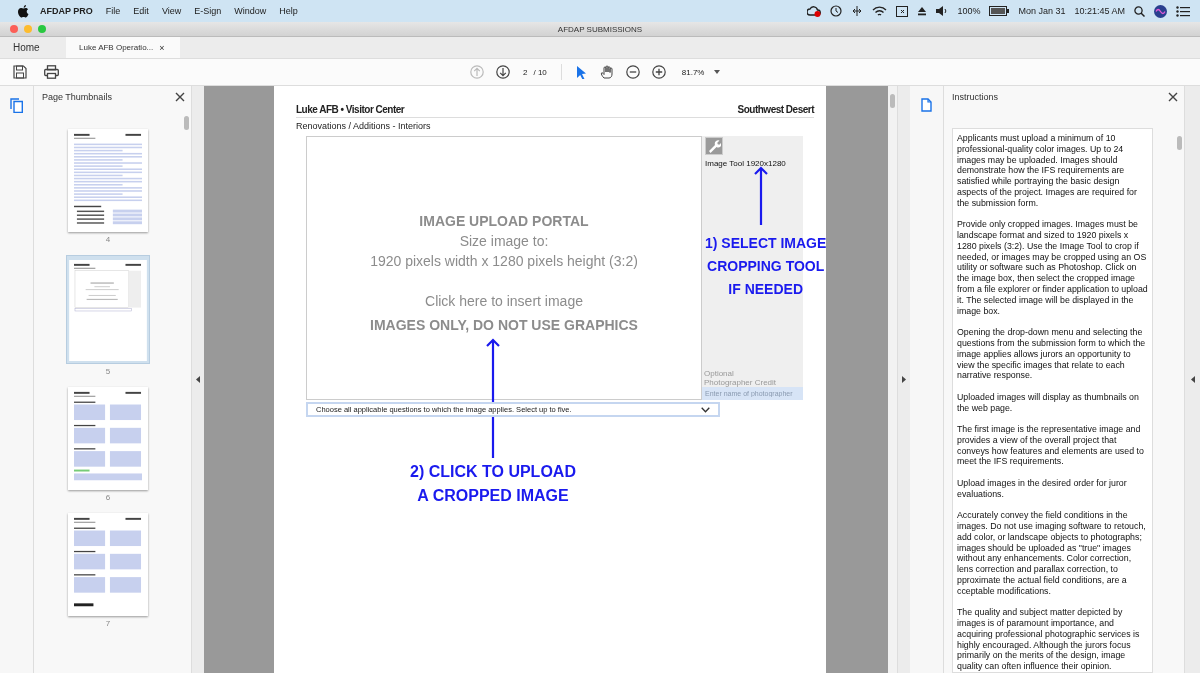  Describe the element at coordinates (926, 105) in the screenshot. I see `document-icon` at that location.